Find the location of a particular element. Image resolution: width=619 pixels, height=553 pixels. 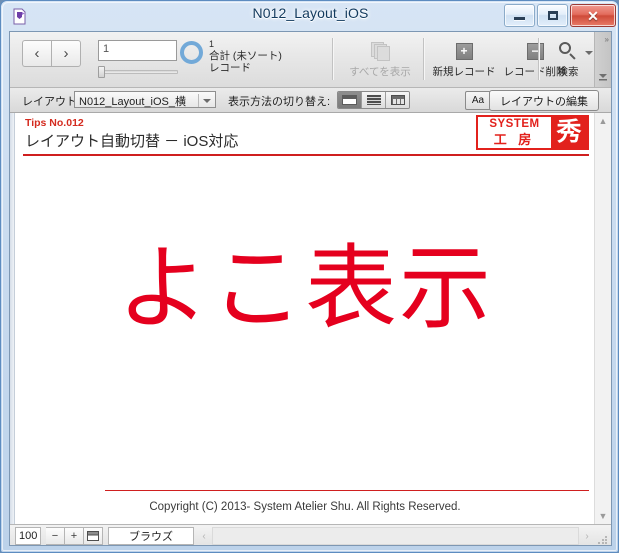

delete-record-icon: − is located at coordinates (535, 51).